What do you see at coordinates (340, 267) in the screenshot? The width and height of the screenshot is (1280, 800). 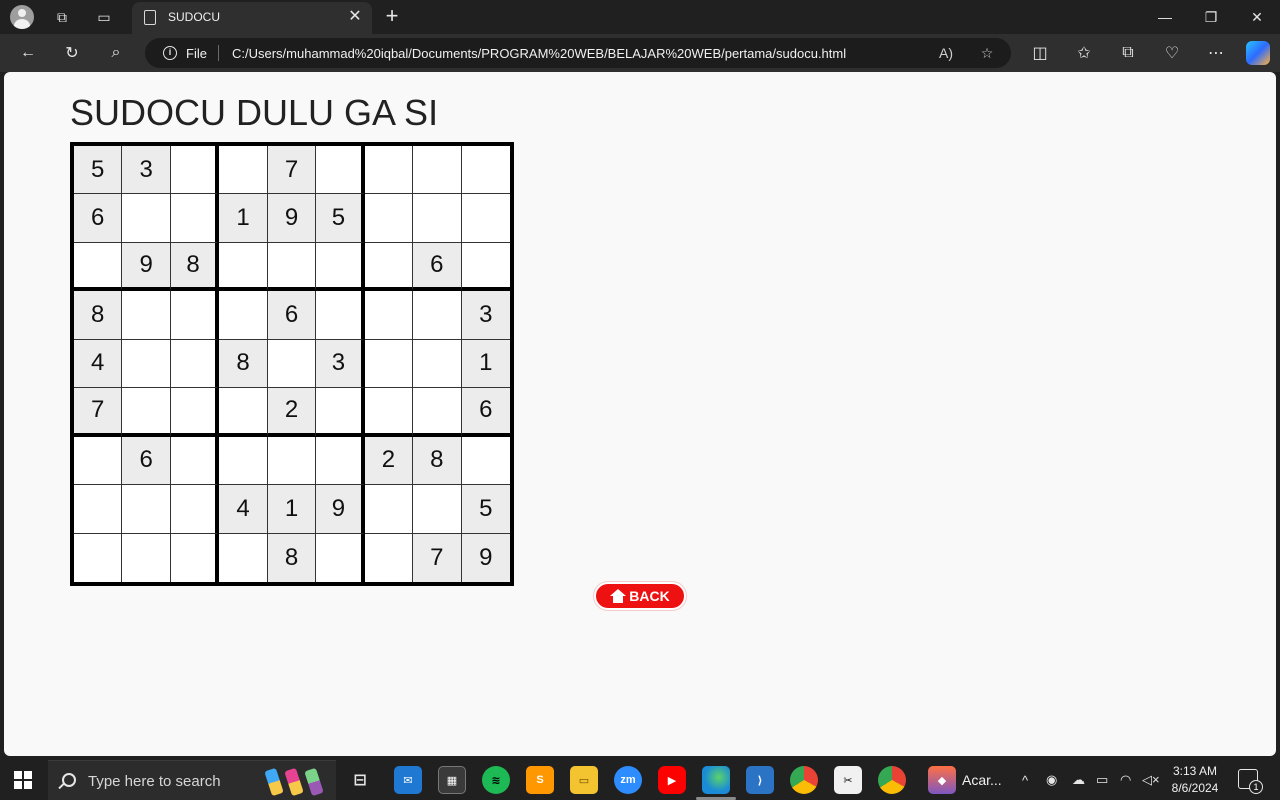 I see `sudoku-cell-r3c6` at bounding box center [340, 267].